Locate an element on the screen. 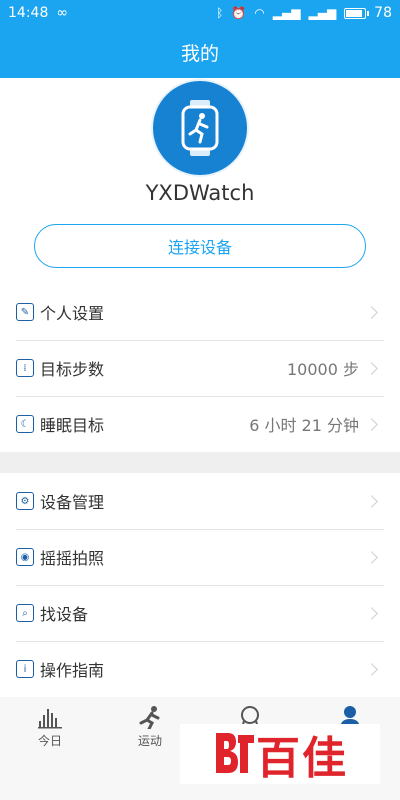 The image size is (400, 800). alarm-icon: ⏰ is located at coordinates (239, 13).